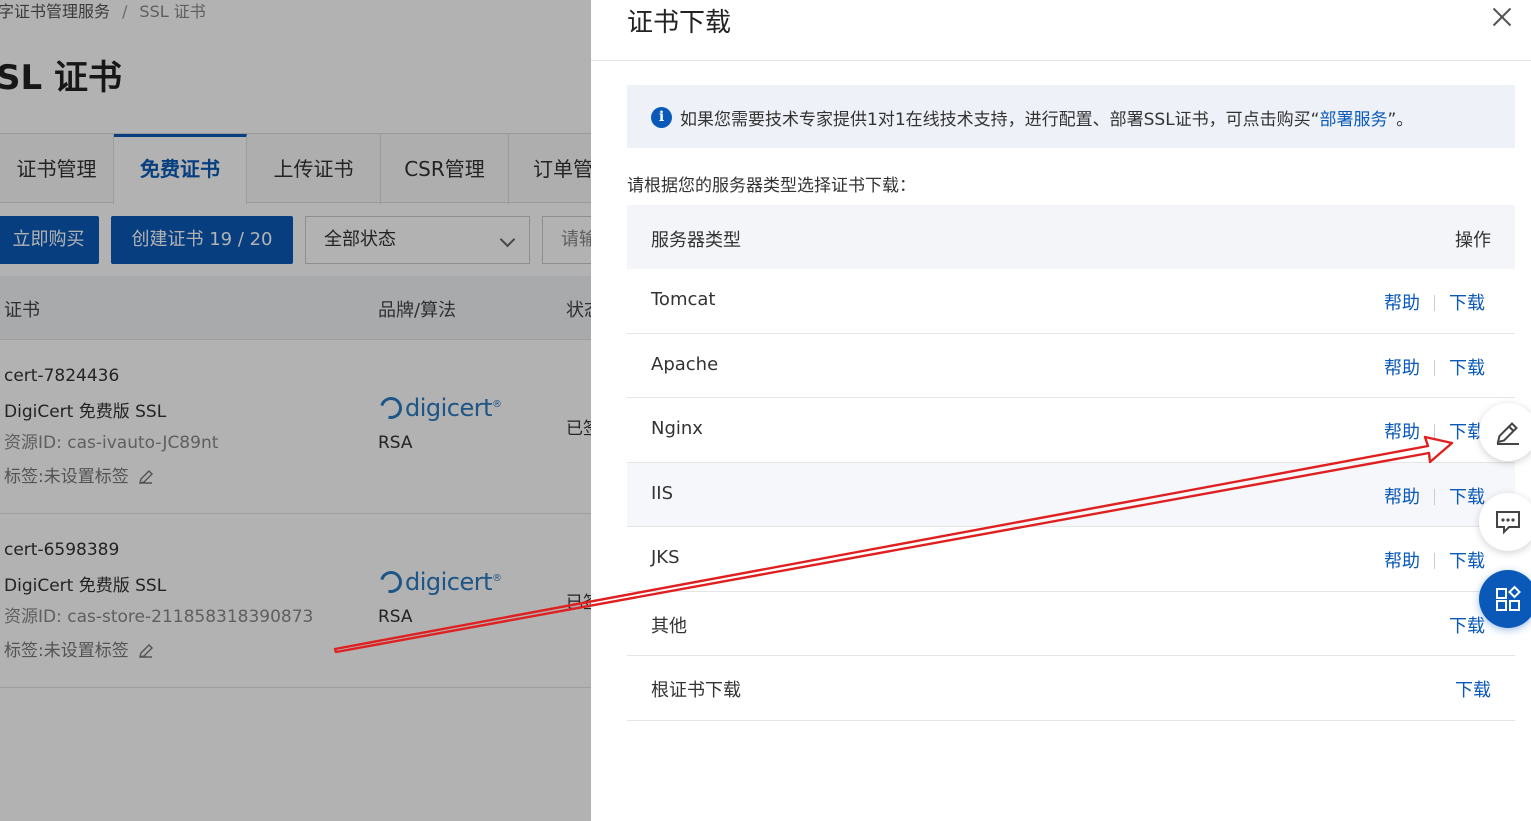 This screenshot has height=821, width=1531. Describe the element at coordinates (1502, 17) in the screenshot. I see `close-icon` at that location.